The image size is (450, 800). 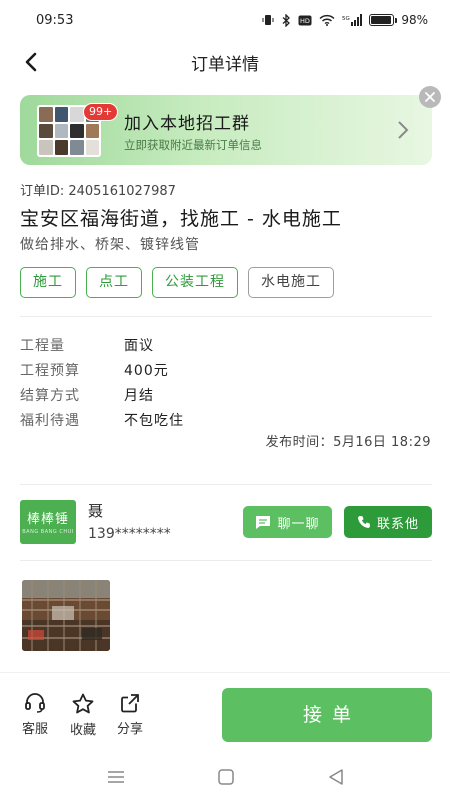 I want to click on unread-badge: 99+, so click(x=101, y=112).